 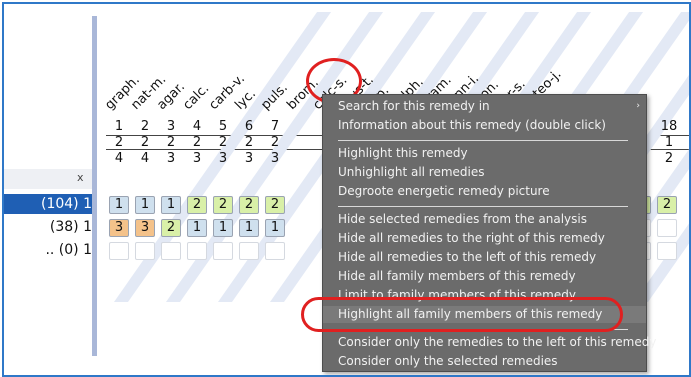 I want to click on left-divider, so click(x=94, y=186).